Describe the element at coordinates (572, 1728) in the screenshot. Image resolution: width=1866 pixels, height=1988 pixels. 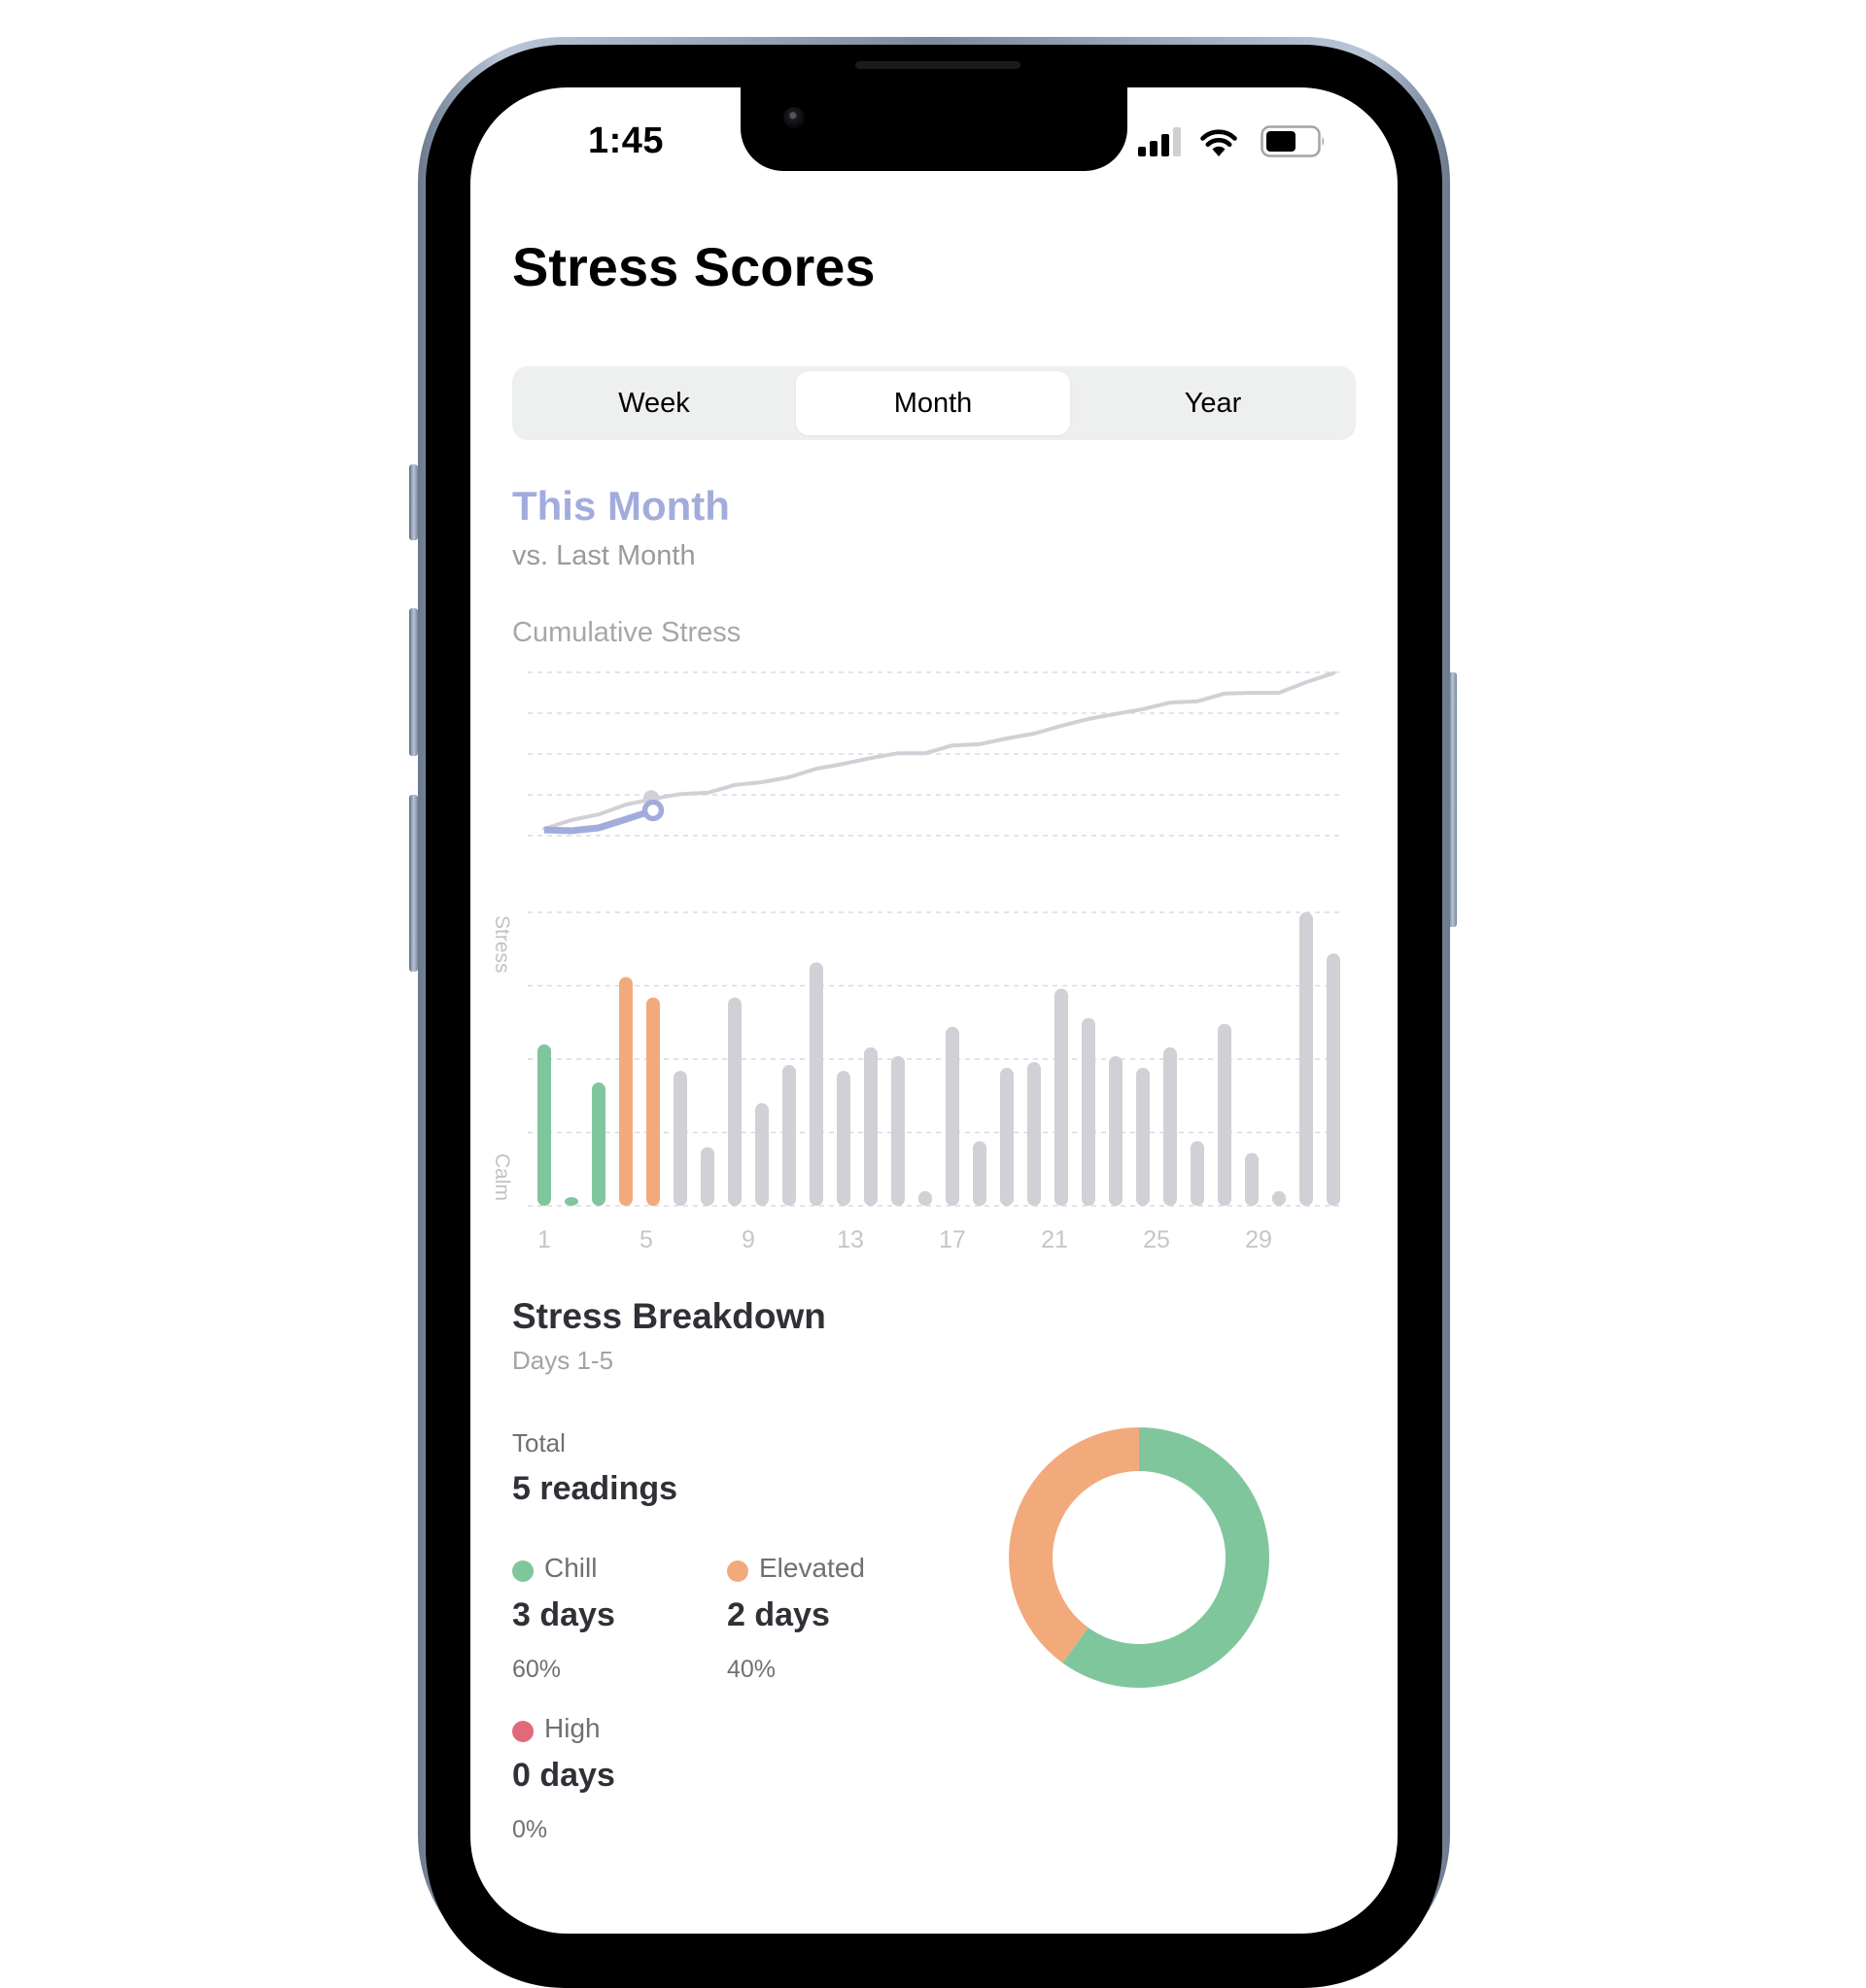
I see `category-name: High` at that location.